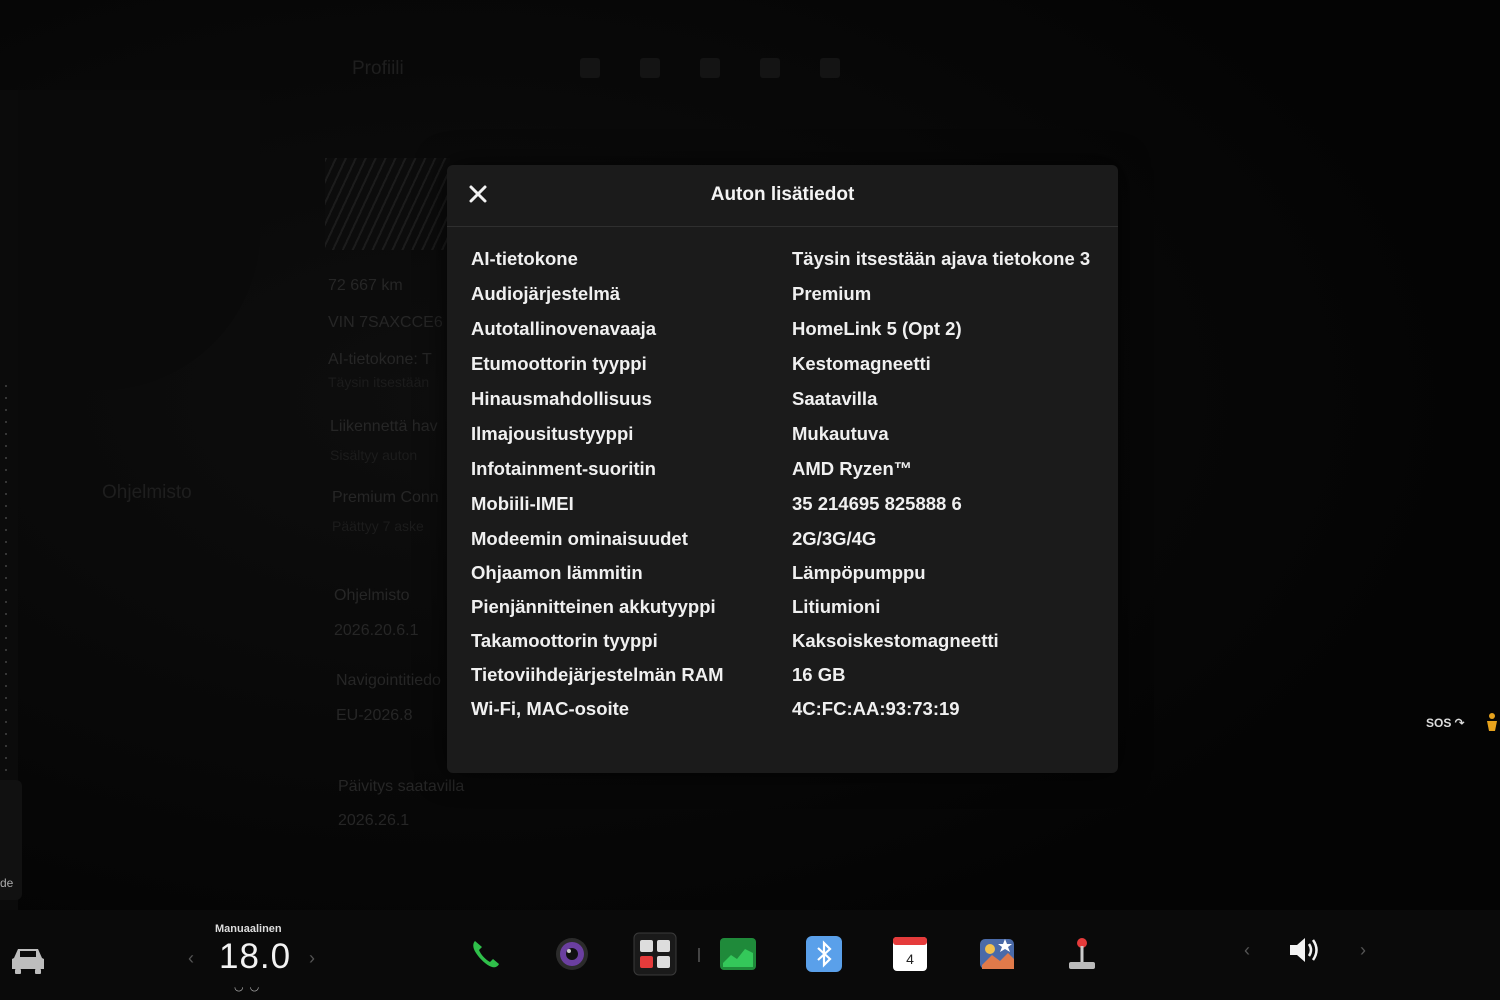  What do you see at coordinates (147, 493) in the screenshot?
I see `nav-software: Ohjelmisto` at bounding box center [147, 493].